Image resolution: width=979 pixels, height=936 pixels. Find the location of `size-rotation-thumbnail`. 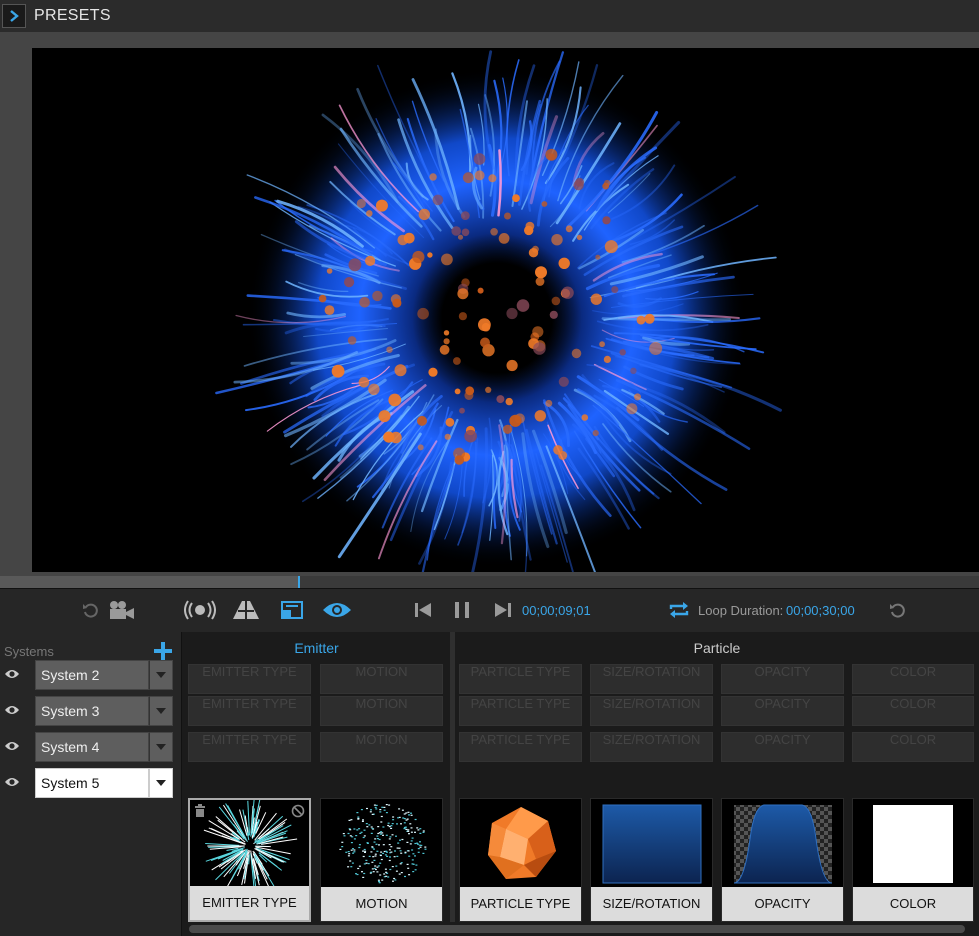

size-rotation-thumbnail is located at coordinates (651, 843).